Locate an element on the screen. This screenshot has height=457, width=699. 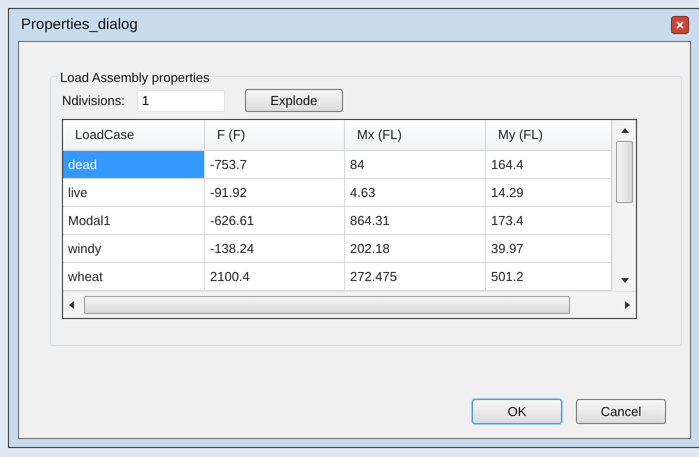
dialog-button: OK is located at coordinates (517, 411).